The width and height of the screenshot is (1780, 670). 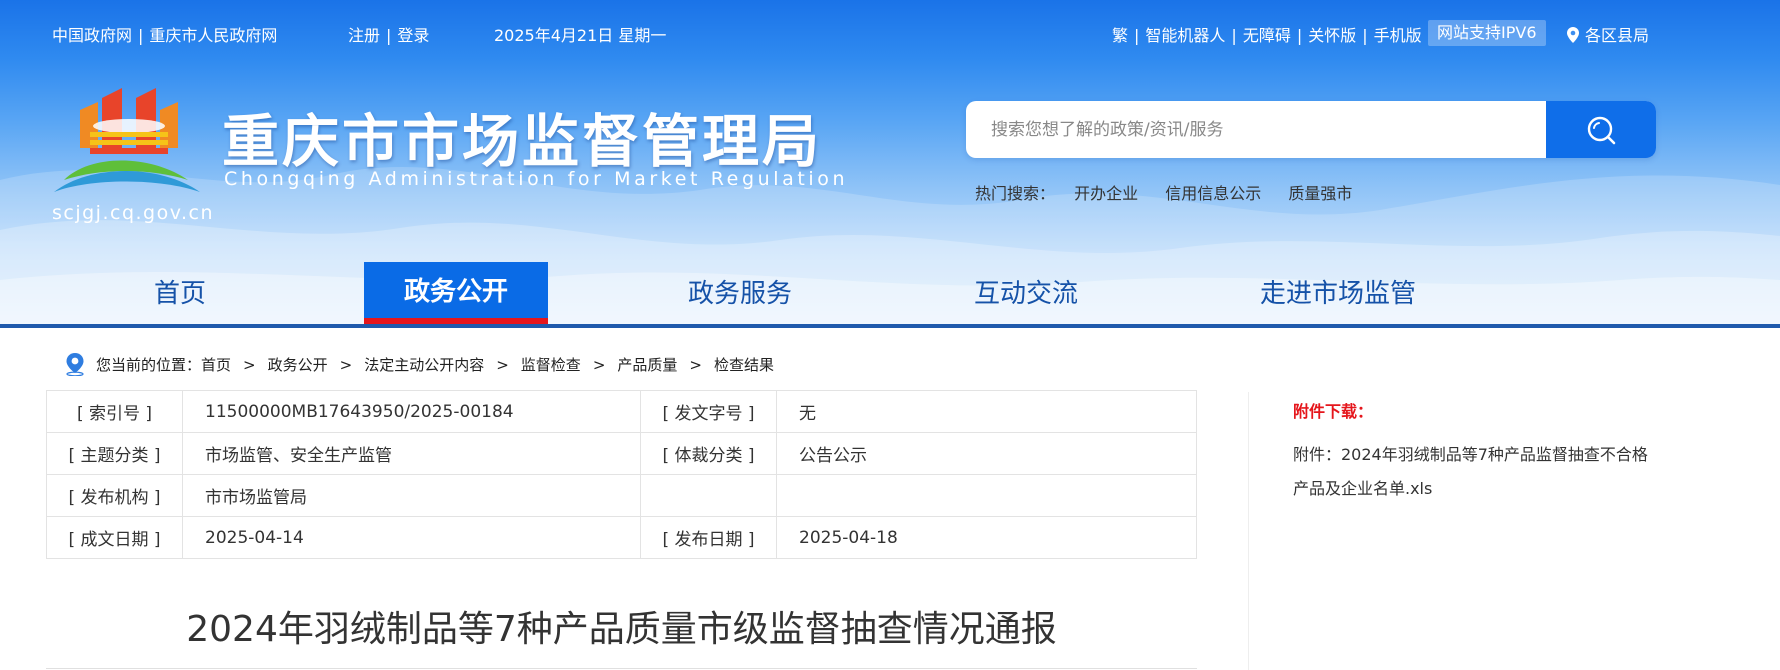 What do you see at coordinates (1338, 293) in the screenshot?
I see `nav-about: 走进市场监管` at bounding box center [1338, 293].